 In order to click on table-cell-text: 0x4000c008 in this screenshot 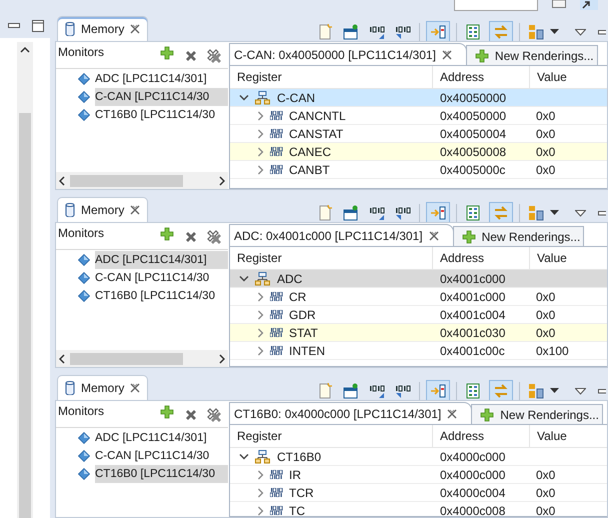, I will do `click(472, 509)`.